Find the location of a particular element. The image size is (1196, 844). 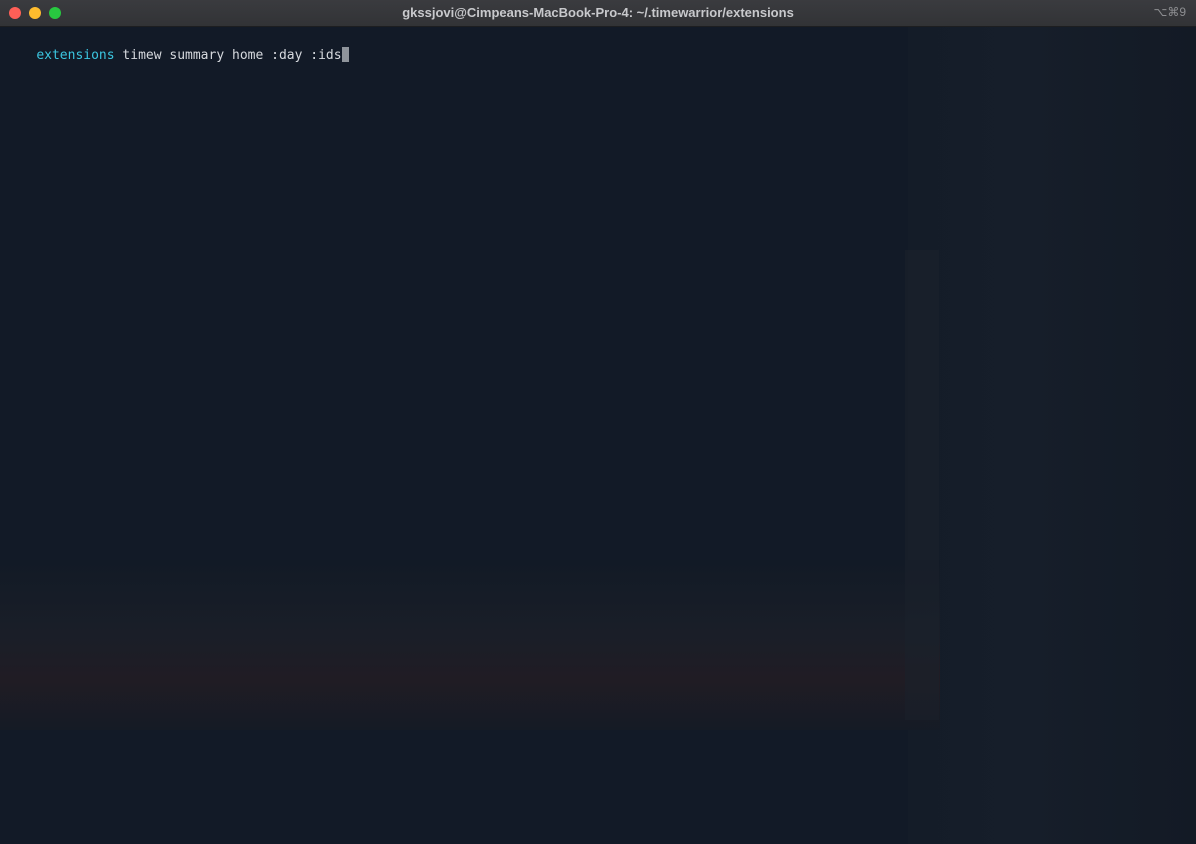

window-shortcut: ⌥⌘9 is located at coordinates (1169, 12).